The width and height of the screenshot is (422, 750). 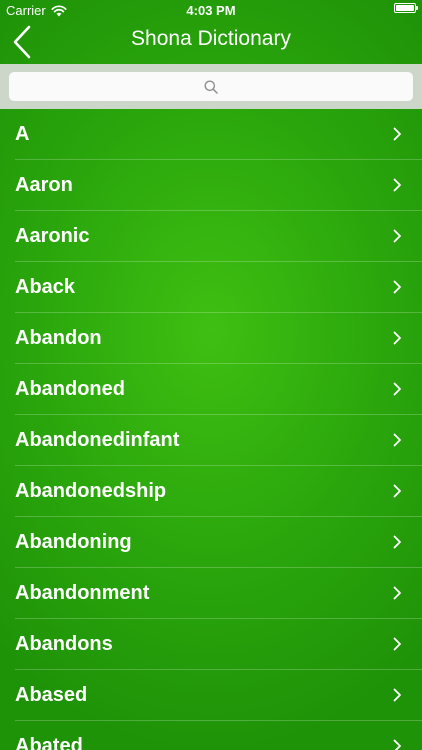 What do you see at coordinates (45, 287) in the screenshot?
I see `list-item-label: Aback` at bounding box center [45, 287].